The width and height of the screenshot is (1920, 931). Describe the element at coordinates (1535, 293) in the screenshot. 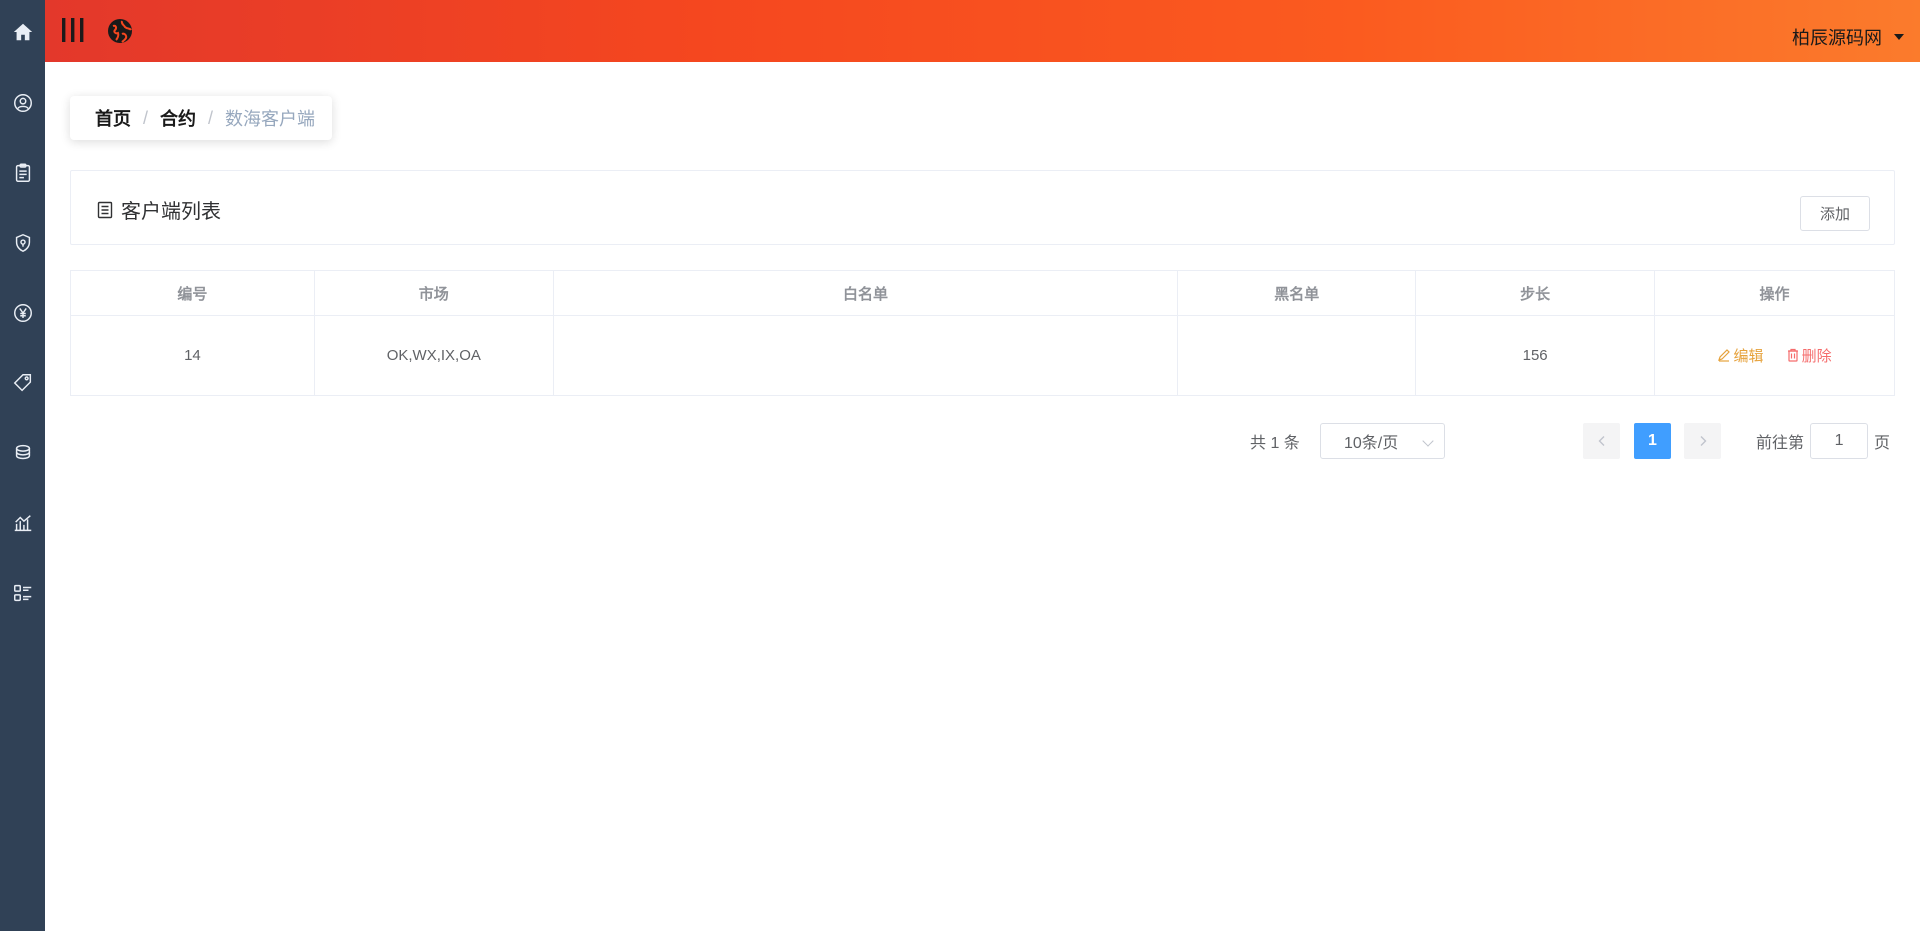

I see `column-header-step: 步长` at that location.